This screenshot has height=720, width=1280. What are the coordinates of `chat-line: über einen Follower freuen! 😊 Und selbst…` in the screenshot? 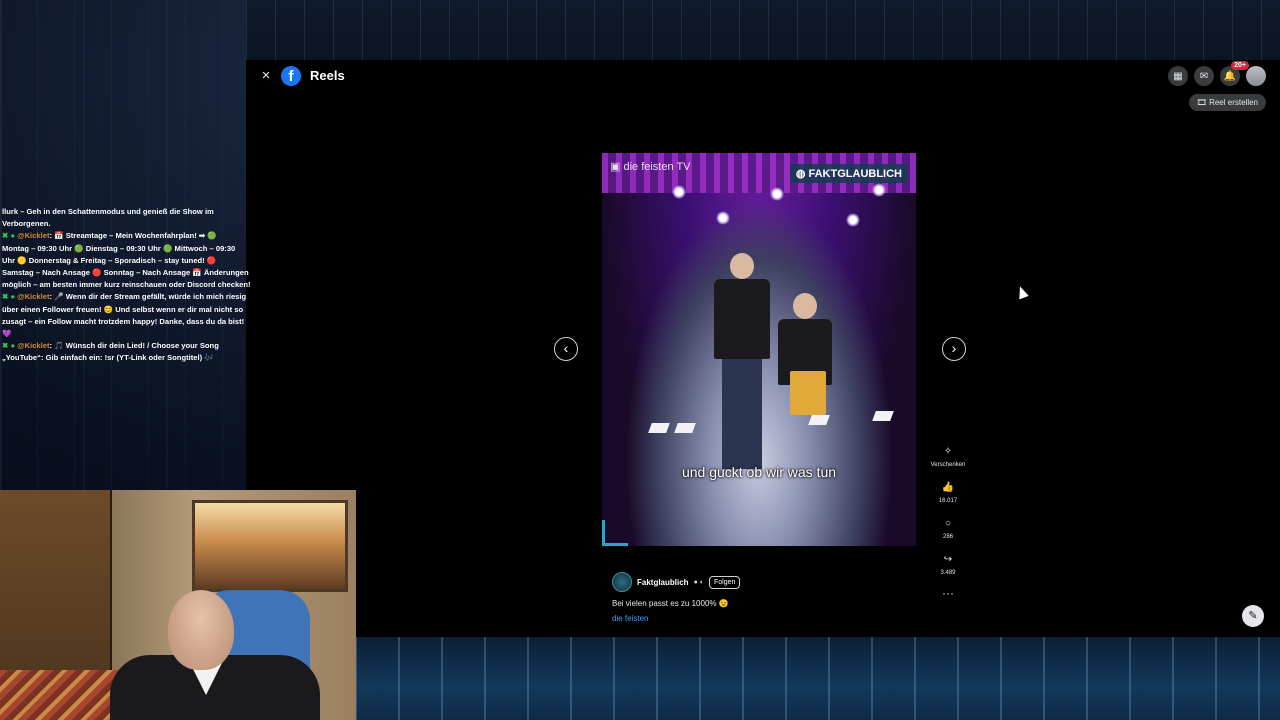 It's located at (125, 310).